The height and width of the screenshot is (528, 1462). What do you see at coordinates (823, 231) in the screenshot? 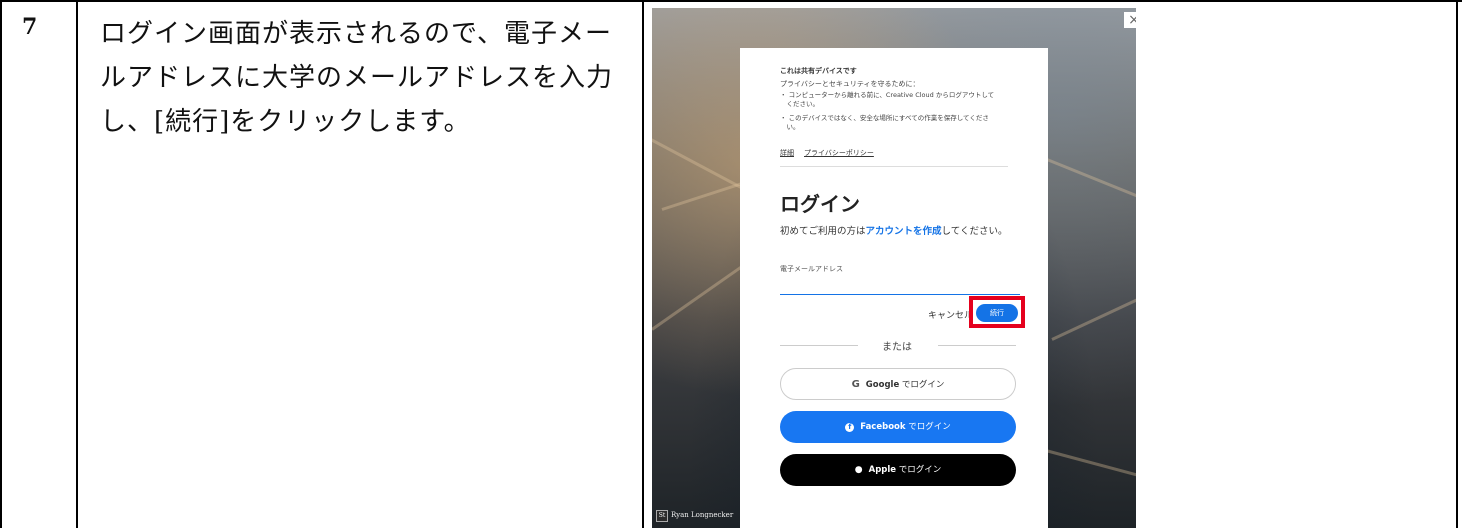
I see `hint-prefix: 初めてご利用の方は` at bounding box center [823, 231].